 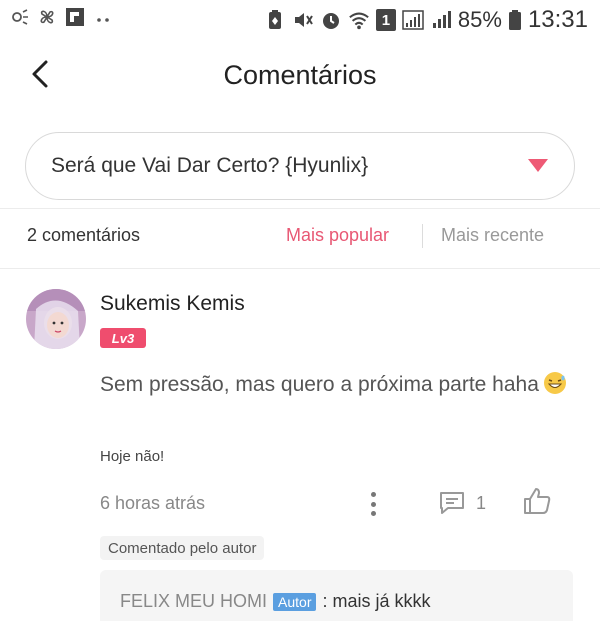 I want to click on notification-icon, so click(x=19, y=17).